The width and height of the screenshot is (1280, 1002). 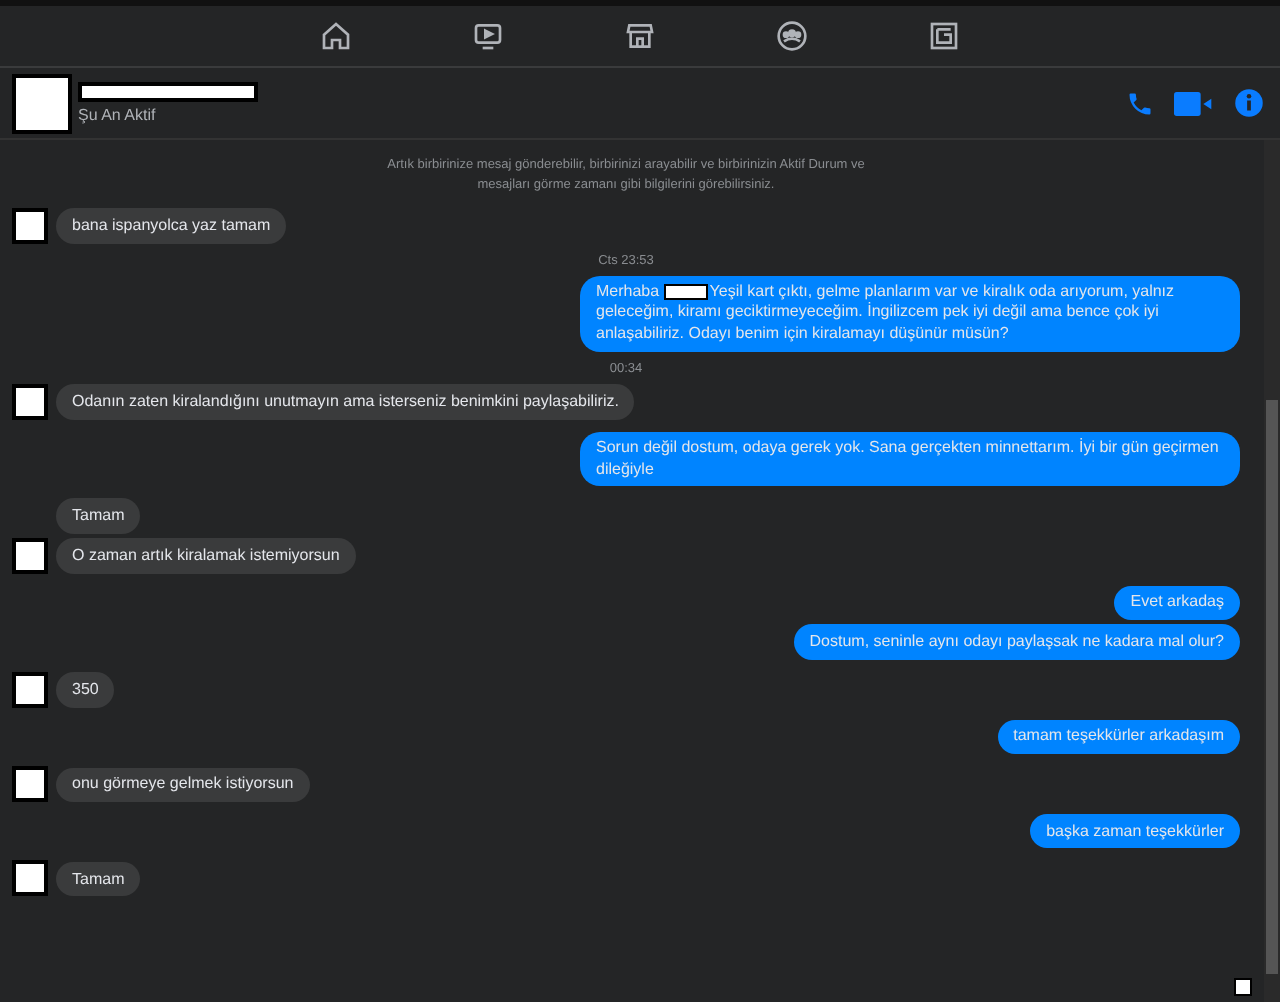 I want to click on received-message: onu görmeye gelmek istiyorsun, so click(x=183, y=785).